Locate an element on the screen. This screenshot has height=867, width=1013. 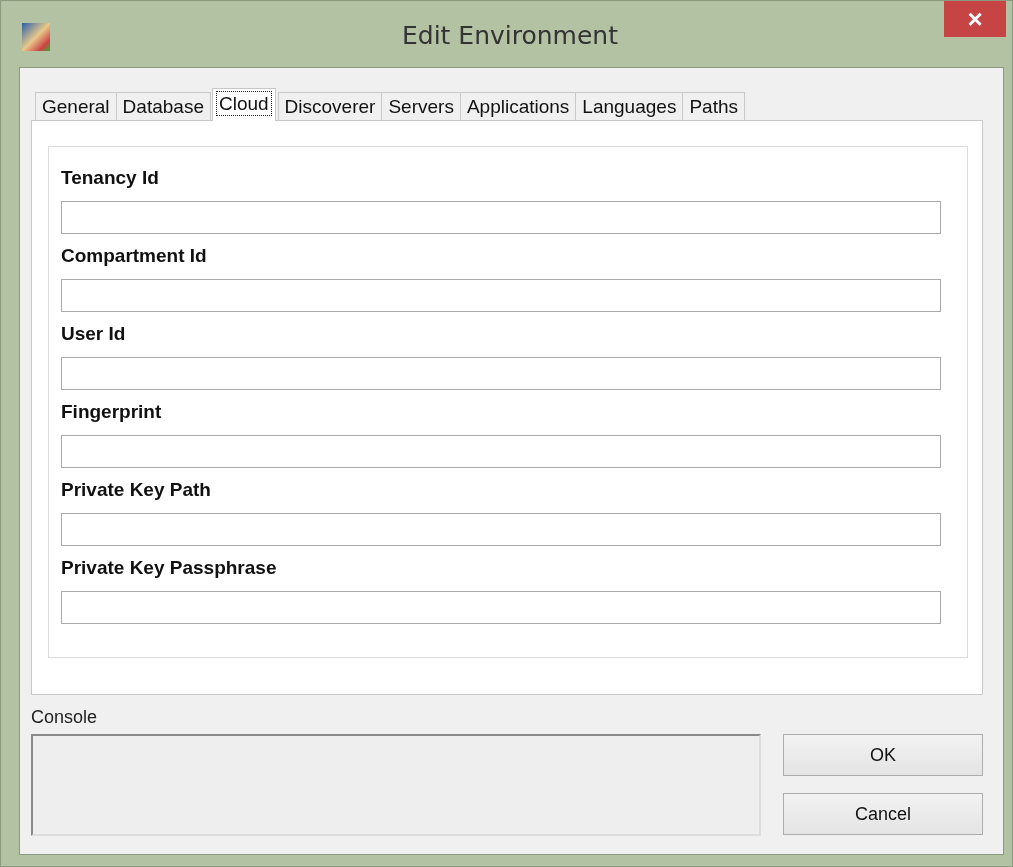
field-label: Compartment Id is located at coordinates (134, 256).